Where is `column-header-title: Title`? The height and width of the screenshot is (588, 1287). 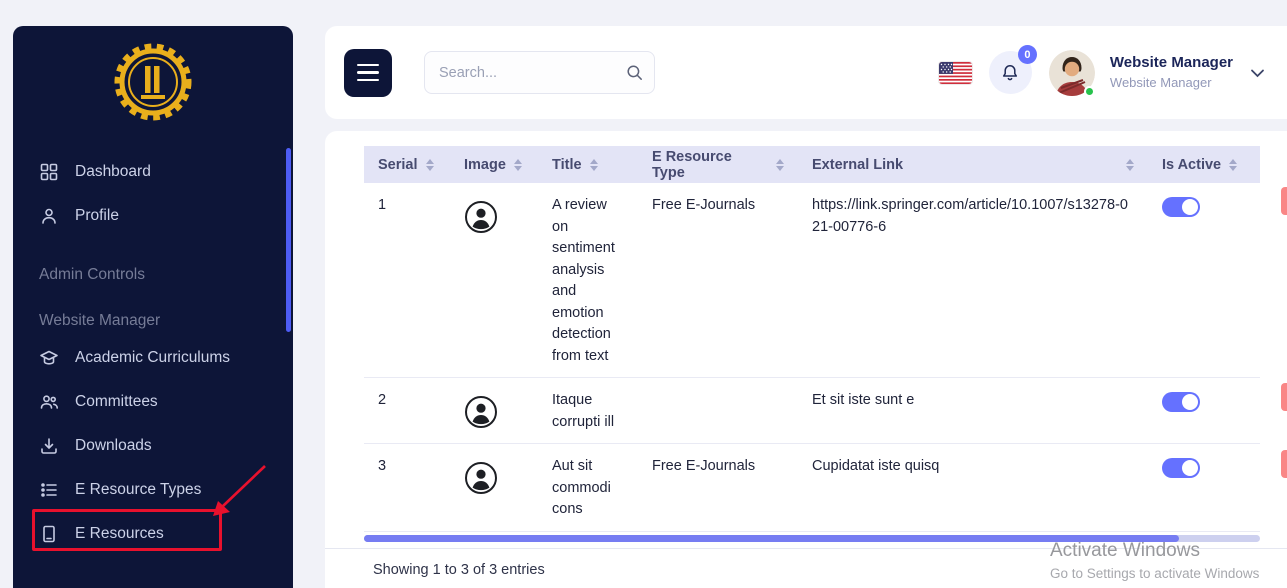 column-header-title: Title is located at coordinates (588, 164).